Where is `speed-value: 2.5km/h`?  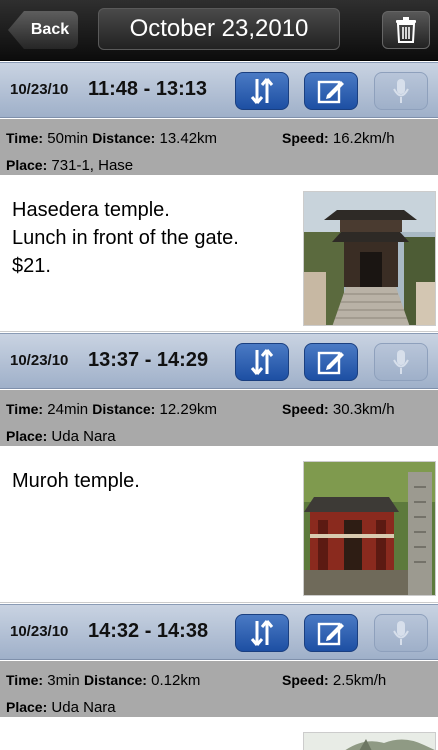
speed-value: 2.5km/h is located at coordinates (359, 680).